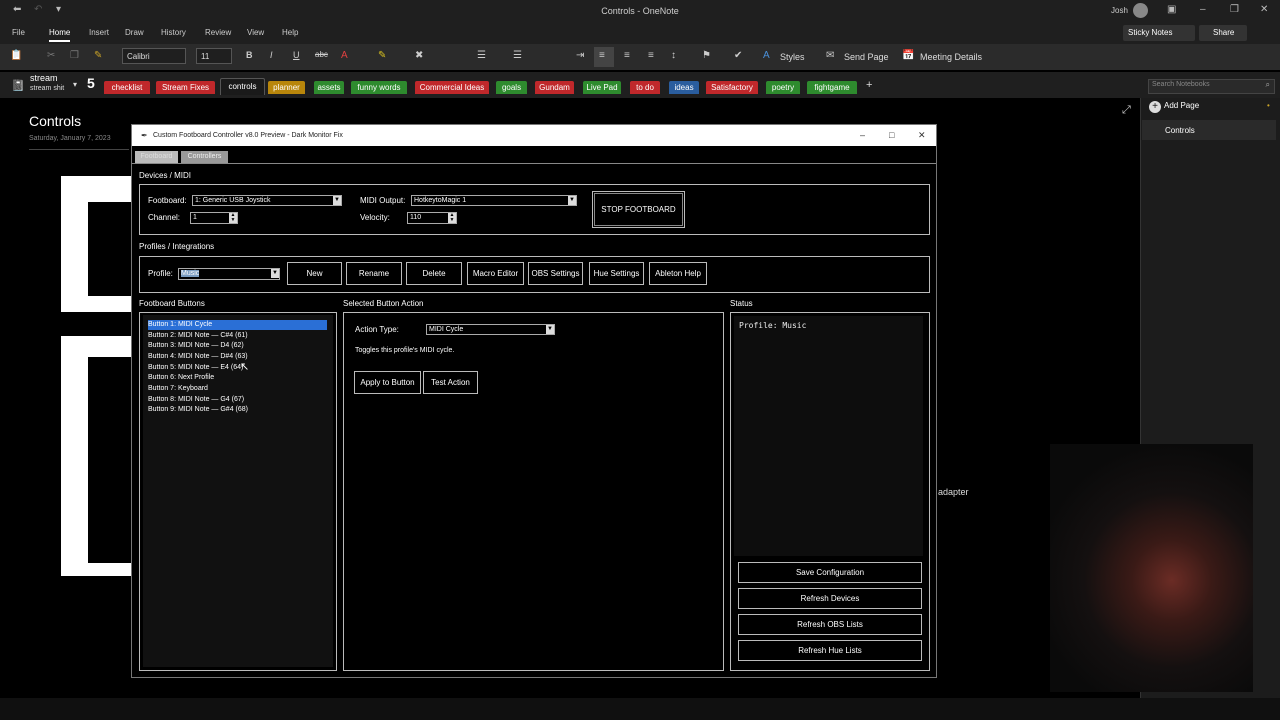  Describe the element at coordinates (1268, 85) in the screenshot. I see `search-icon: ⌕` at that location.